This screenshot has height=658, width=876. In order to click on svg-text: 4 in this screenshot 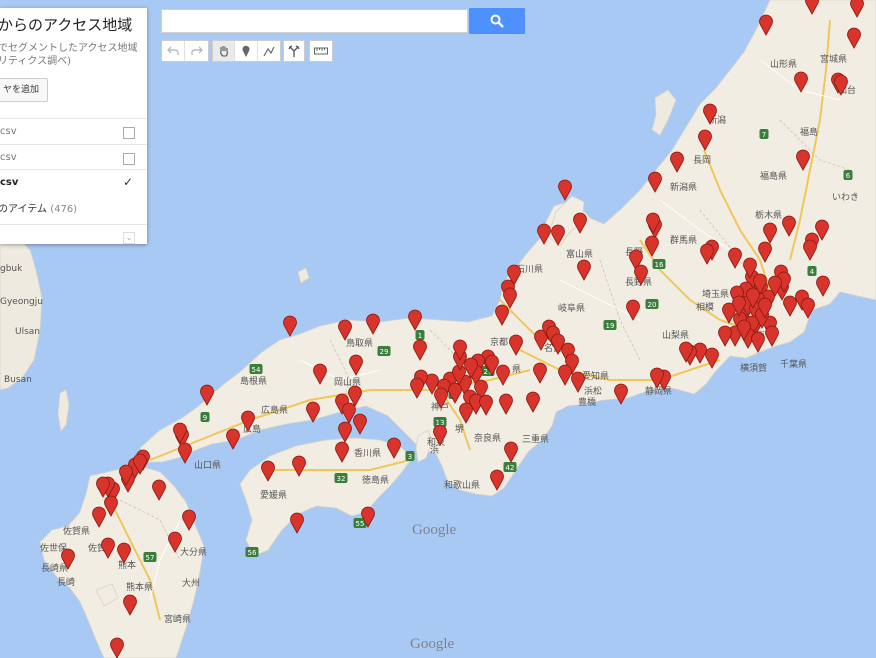, I will do `click(812, 272)`.